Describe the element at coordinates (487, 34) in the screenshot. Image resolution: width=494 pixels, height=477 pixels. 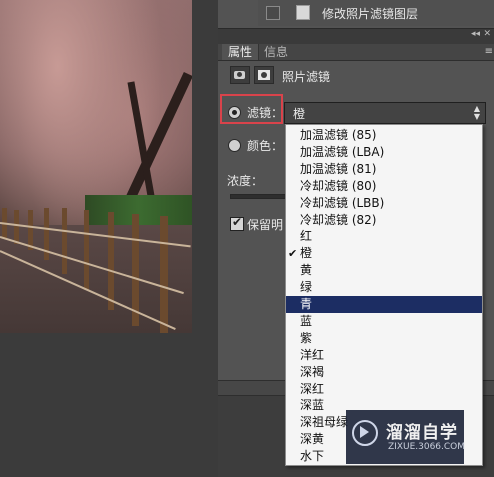
I see `close-icon: ✕` at that location.